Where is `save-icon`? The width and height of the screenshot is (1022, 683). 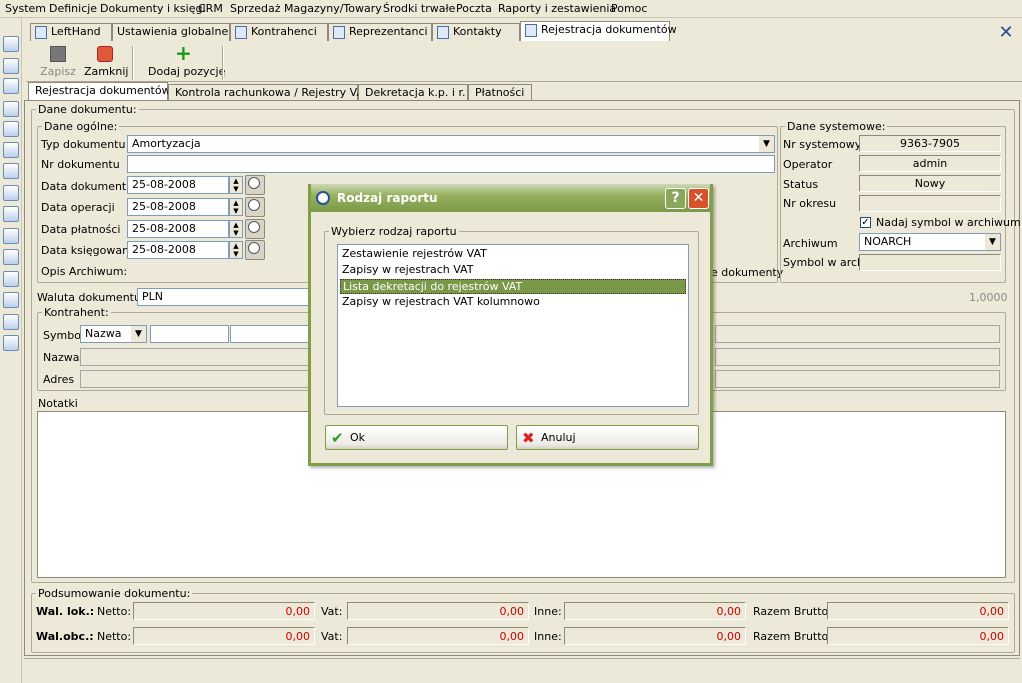 save-icon is located at coordinates (58, 54).